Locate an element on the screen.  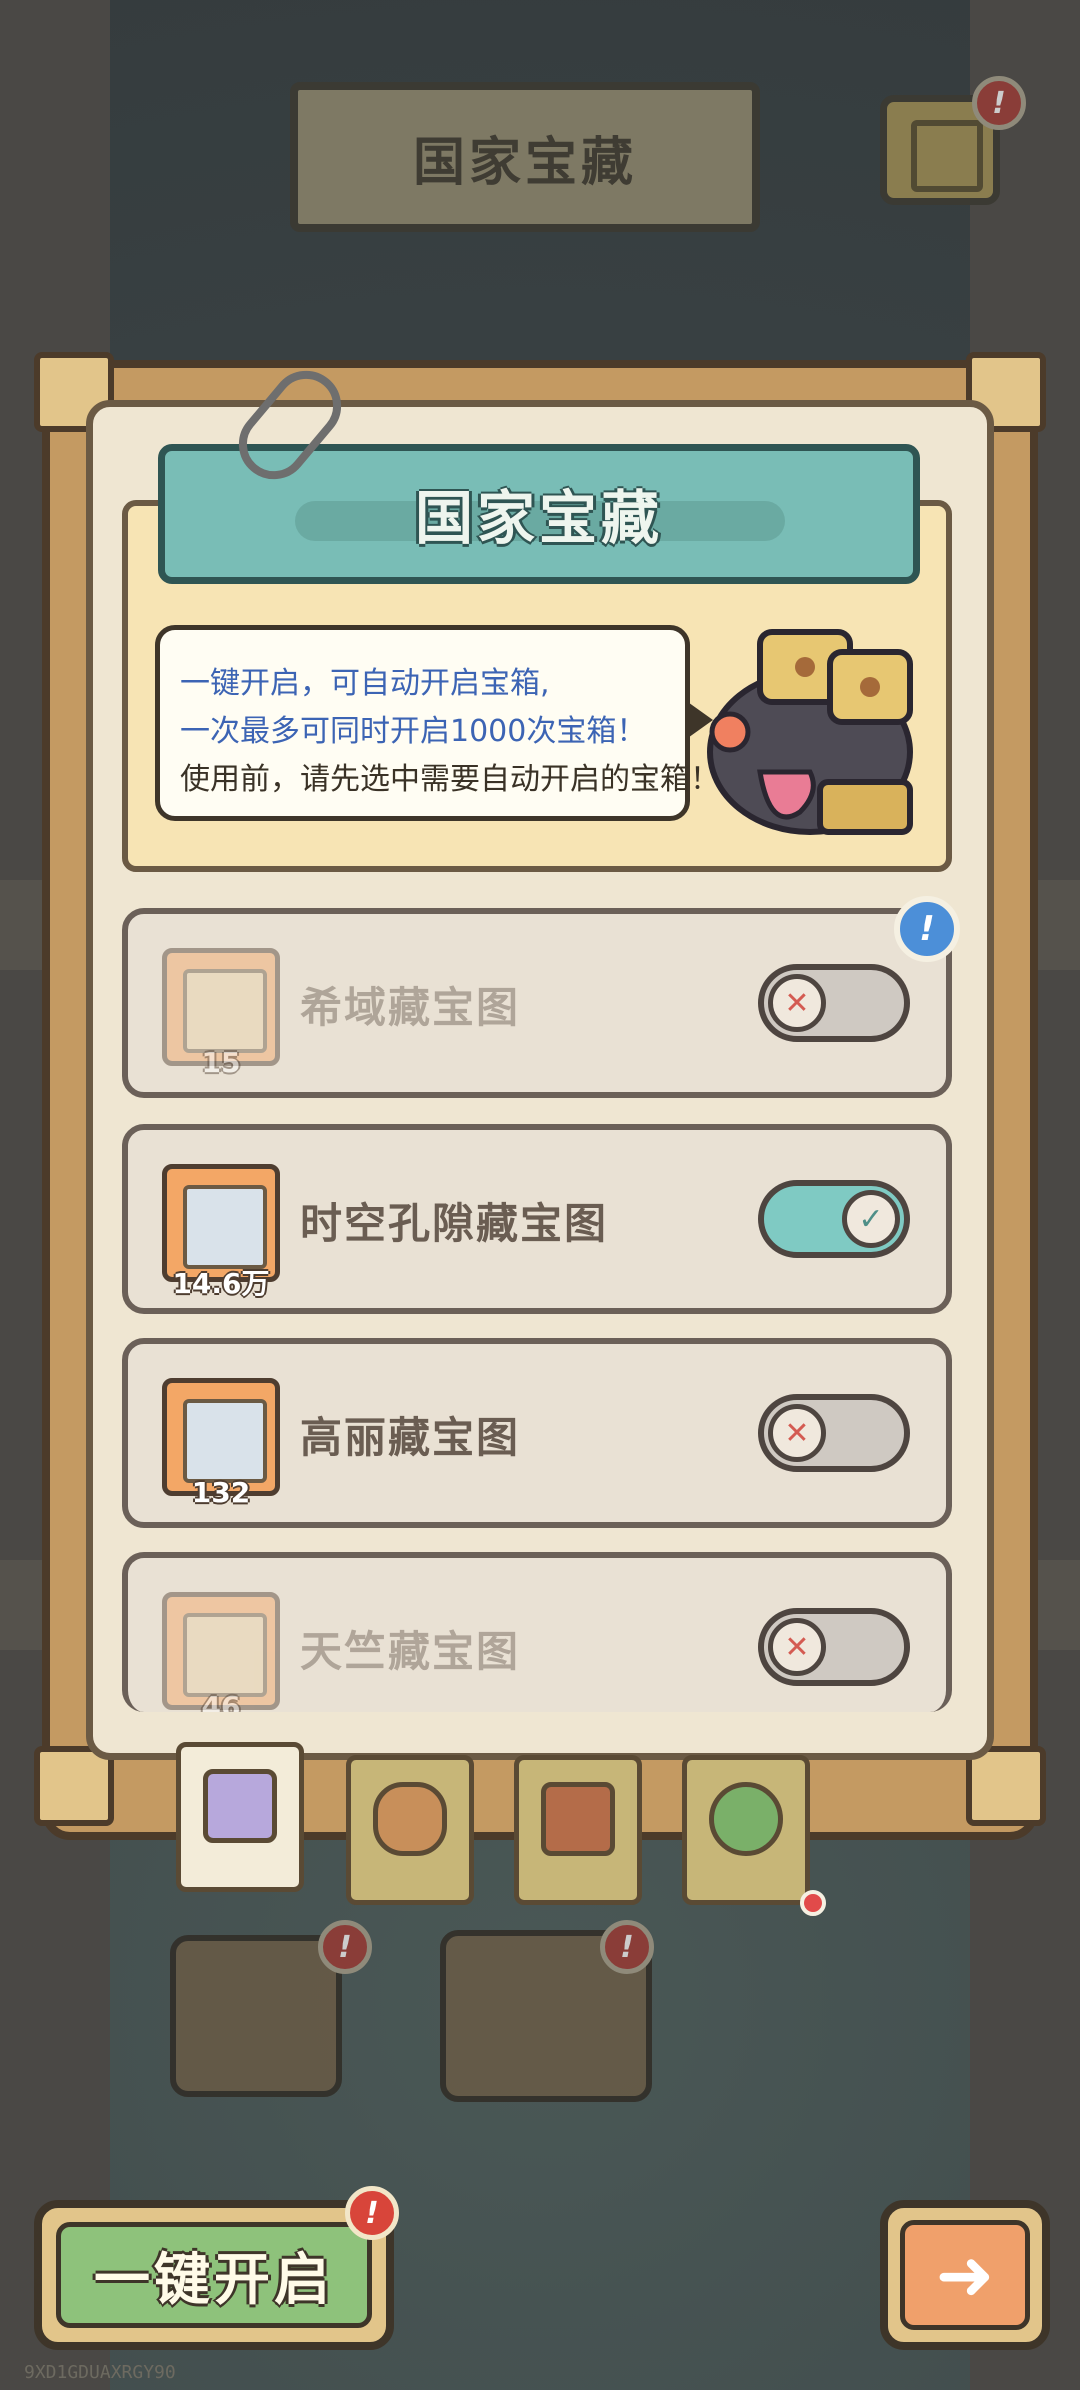
arrow-right-icon: ➜ is located at coordinates (965, 2275).